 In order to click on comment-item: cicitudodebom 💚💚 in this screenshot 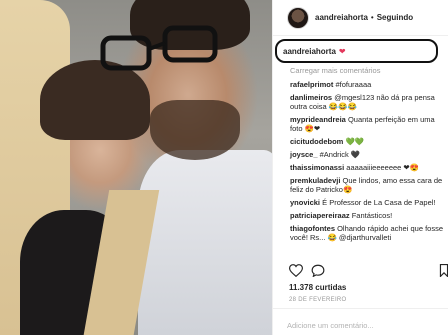, I will do `click(367, 141)`.